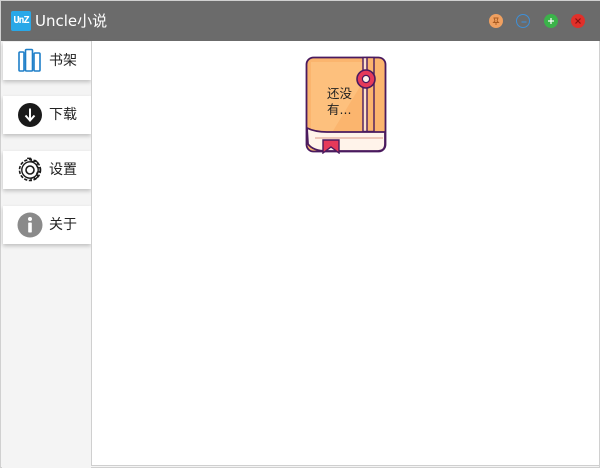  What do you see at coordinates (340, 93) in the screenshot?
I see `empty-message-line: 还没` at bounding box center [340, 93].